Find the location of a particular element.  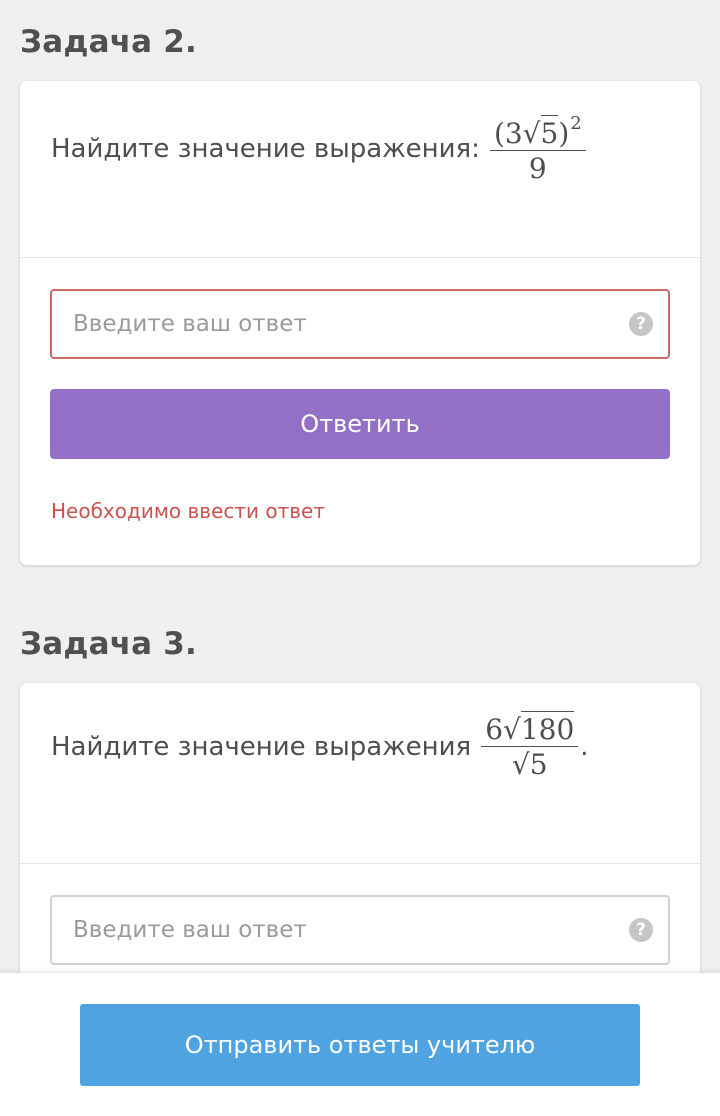

task-3-title: Задача 3. is located at coordinates (109, 644).